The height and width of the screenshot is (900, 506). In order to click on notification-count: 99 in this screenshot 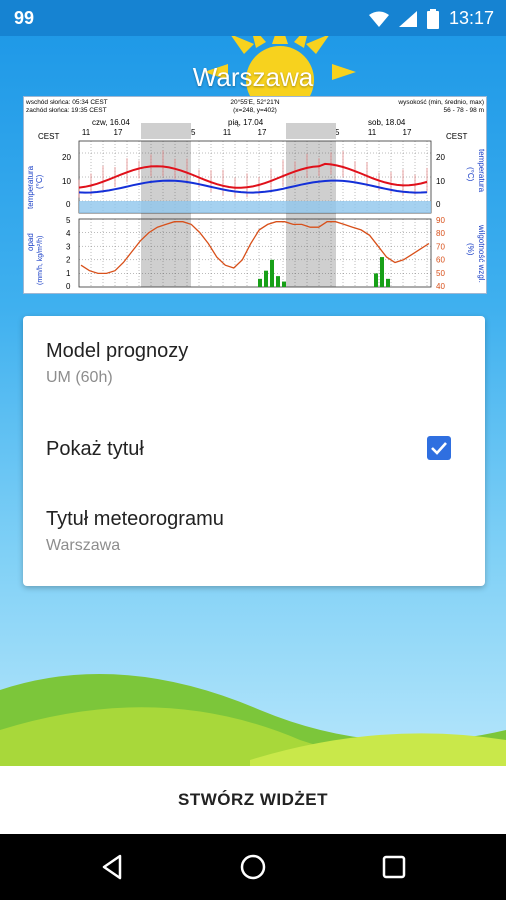, I will do `click(24, 18)`.